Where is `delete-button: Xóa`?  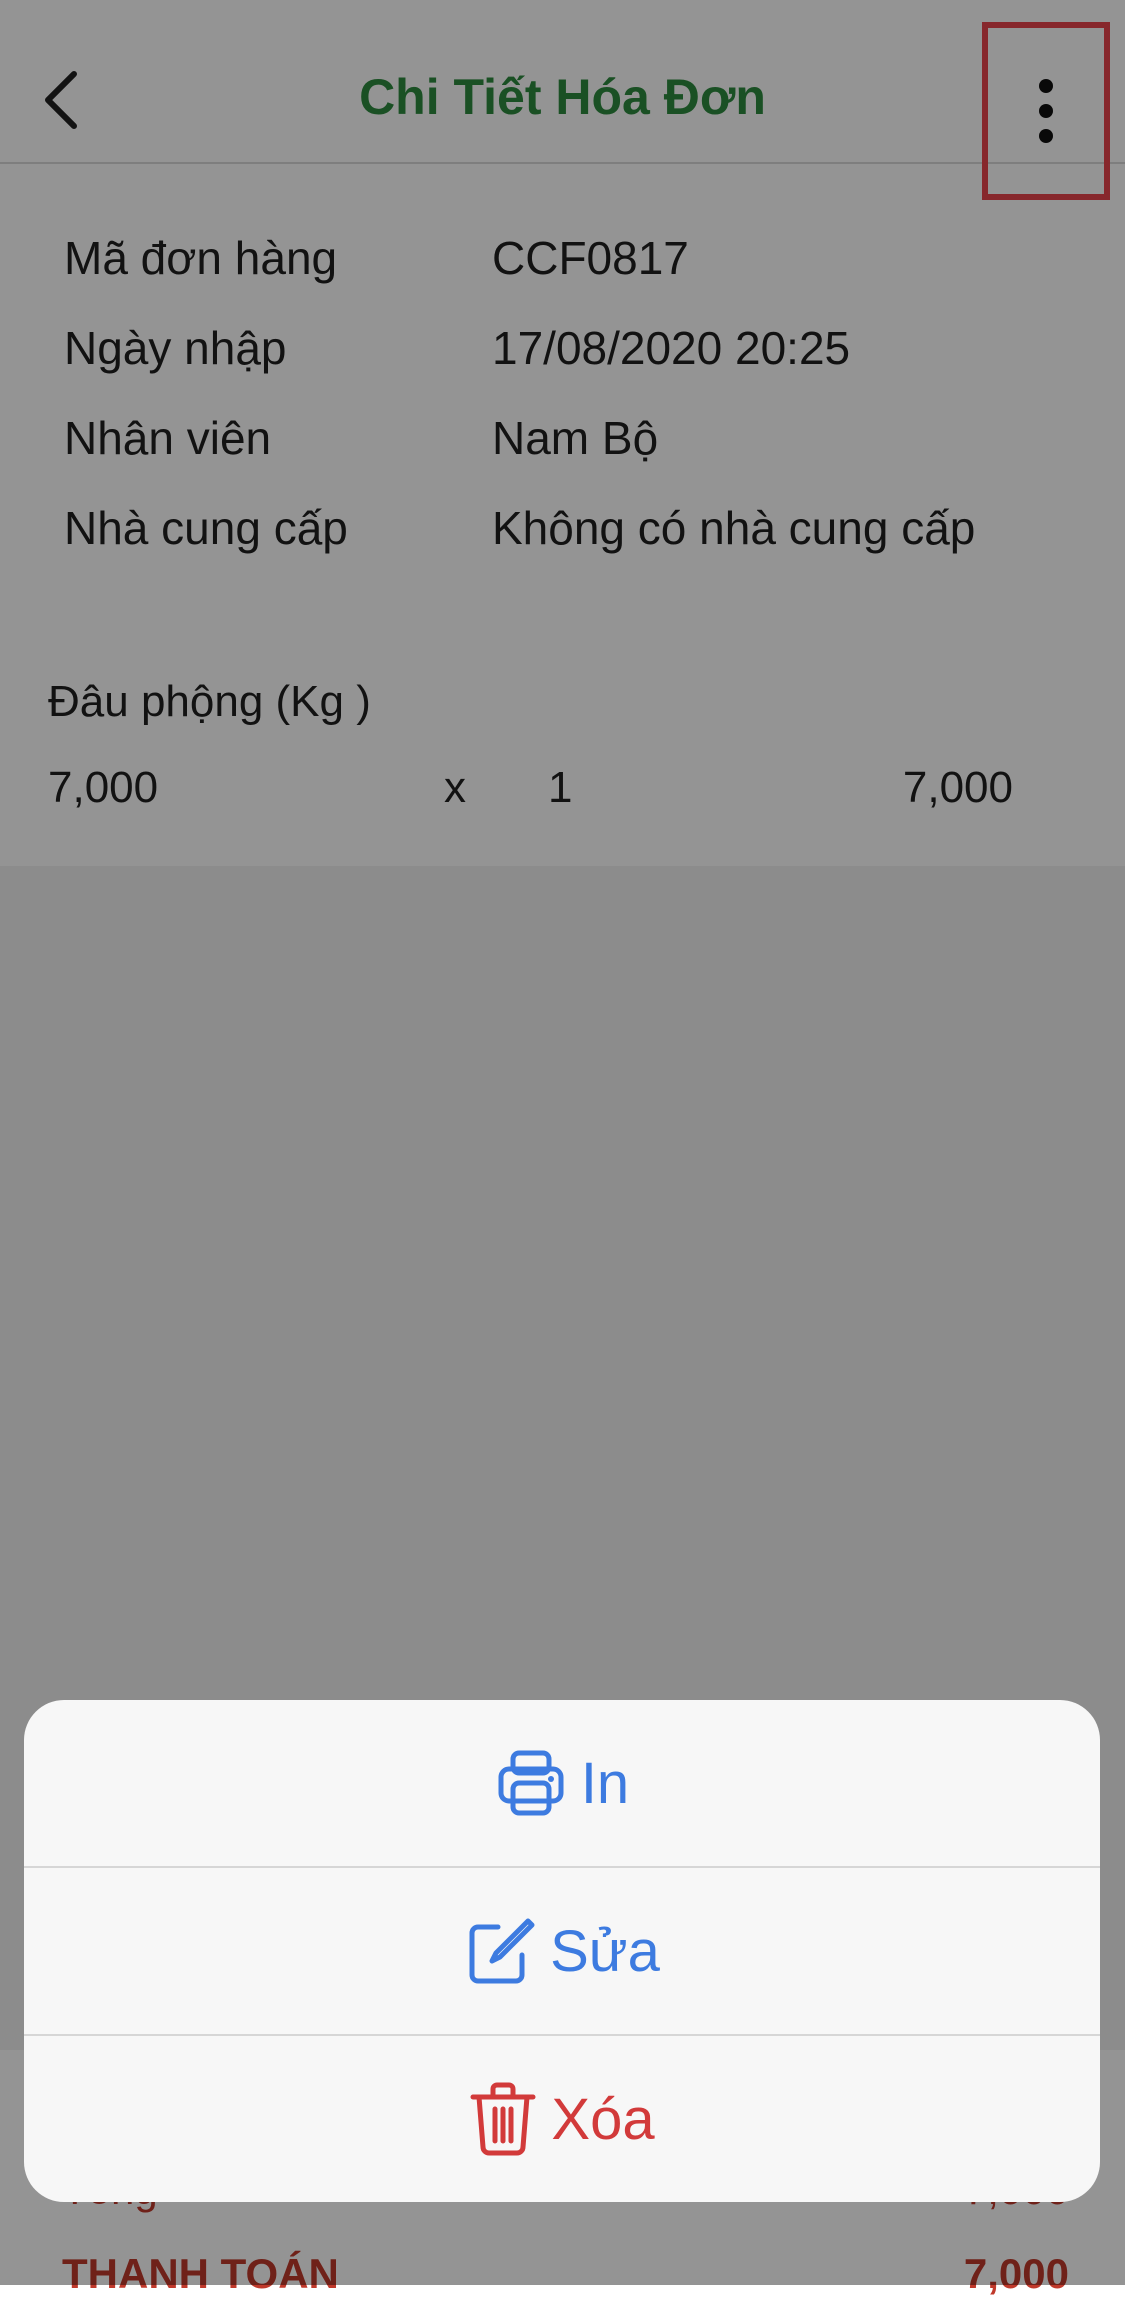
delete-button: Xóa is located at coordinates (562, 2119).